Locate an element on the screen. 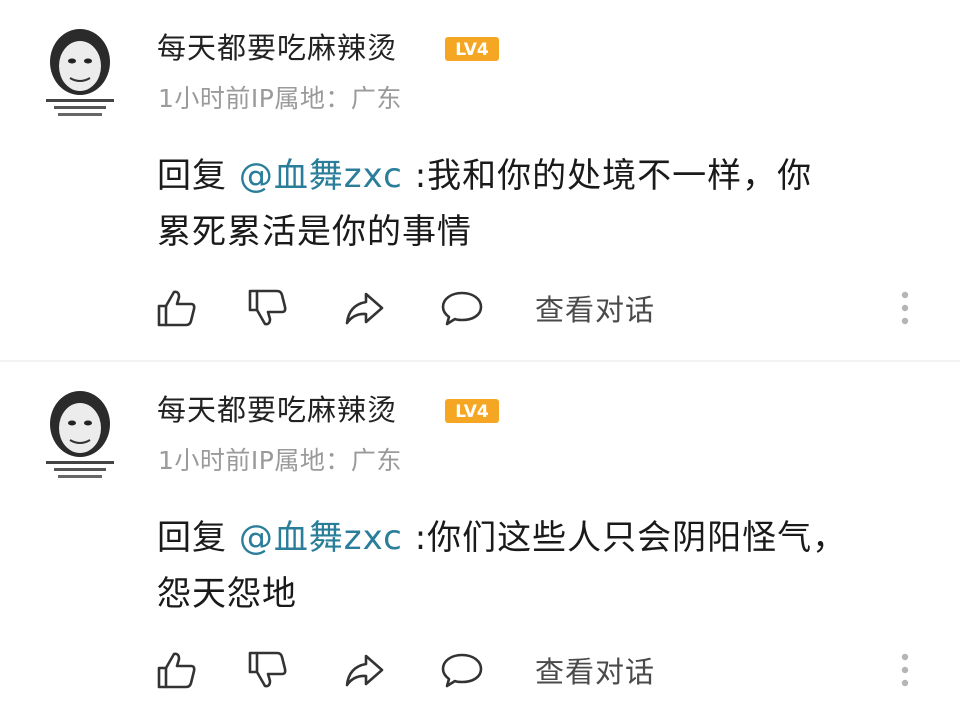  comment-content: 回复 @血舞zxc :你们这些人只会阴阳怪气， 怨天怨地 is located at coordinates (537, 566).